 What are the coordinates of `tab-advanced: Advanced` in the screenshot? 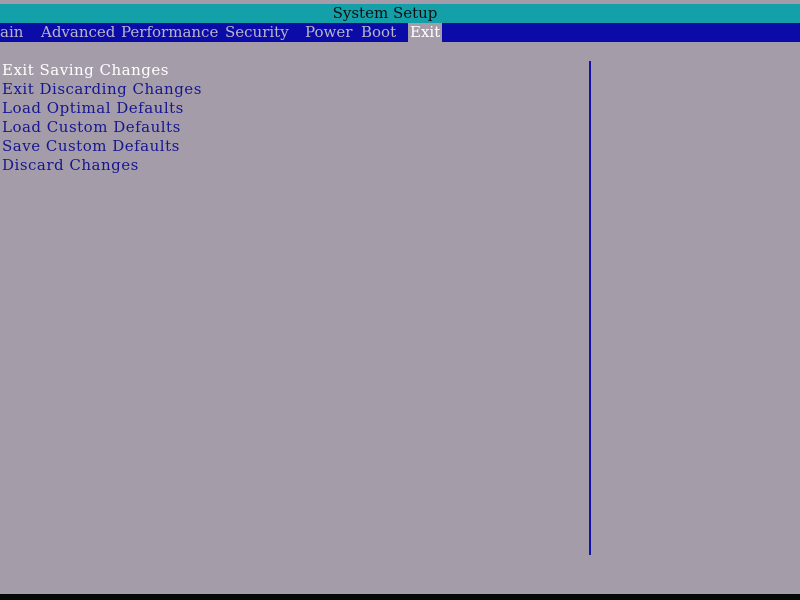 It's located at (78, 32).